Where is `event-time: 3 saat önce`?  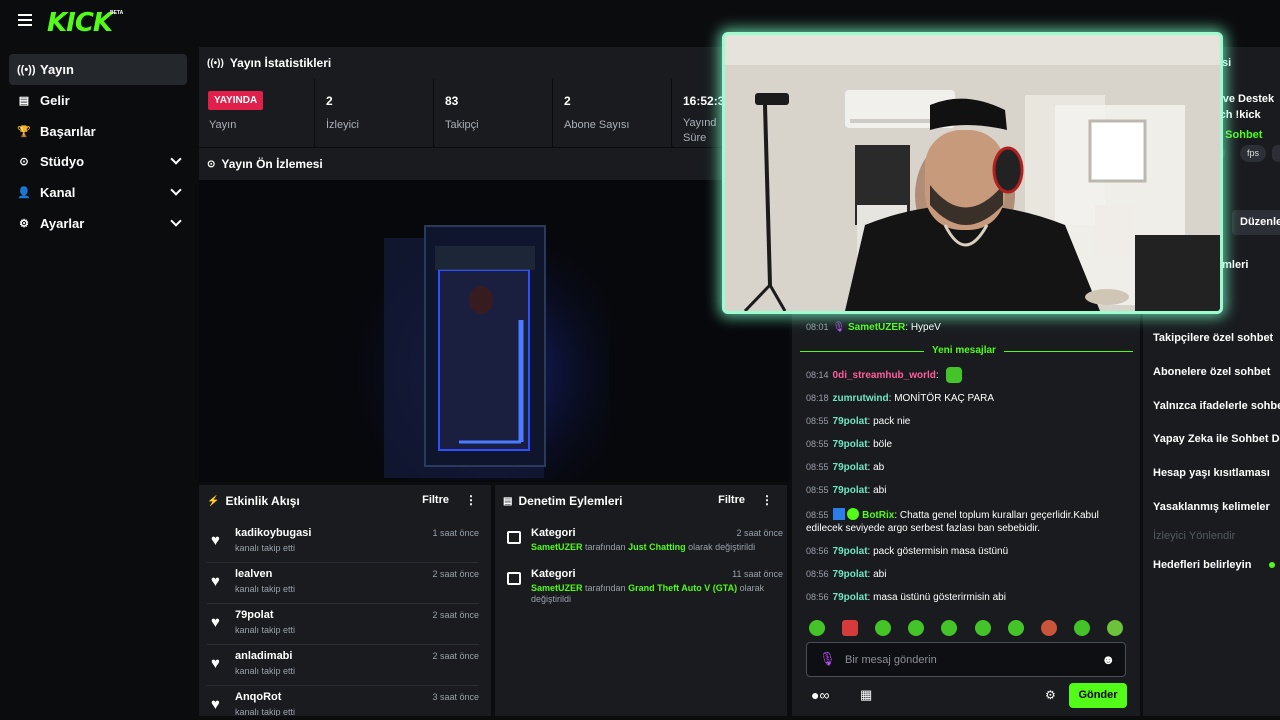
event-time: 3 saat önce is located at coordinates (455, 697).